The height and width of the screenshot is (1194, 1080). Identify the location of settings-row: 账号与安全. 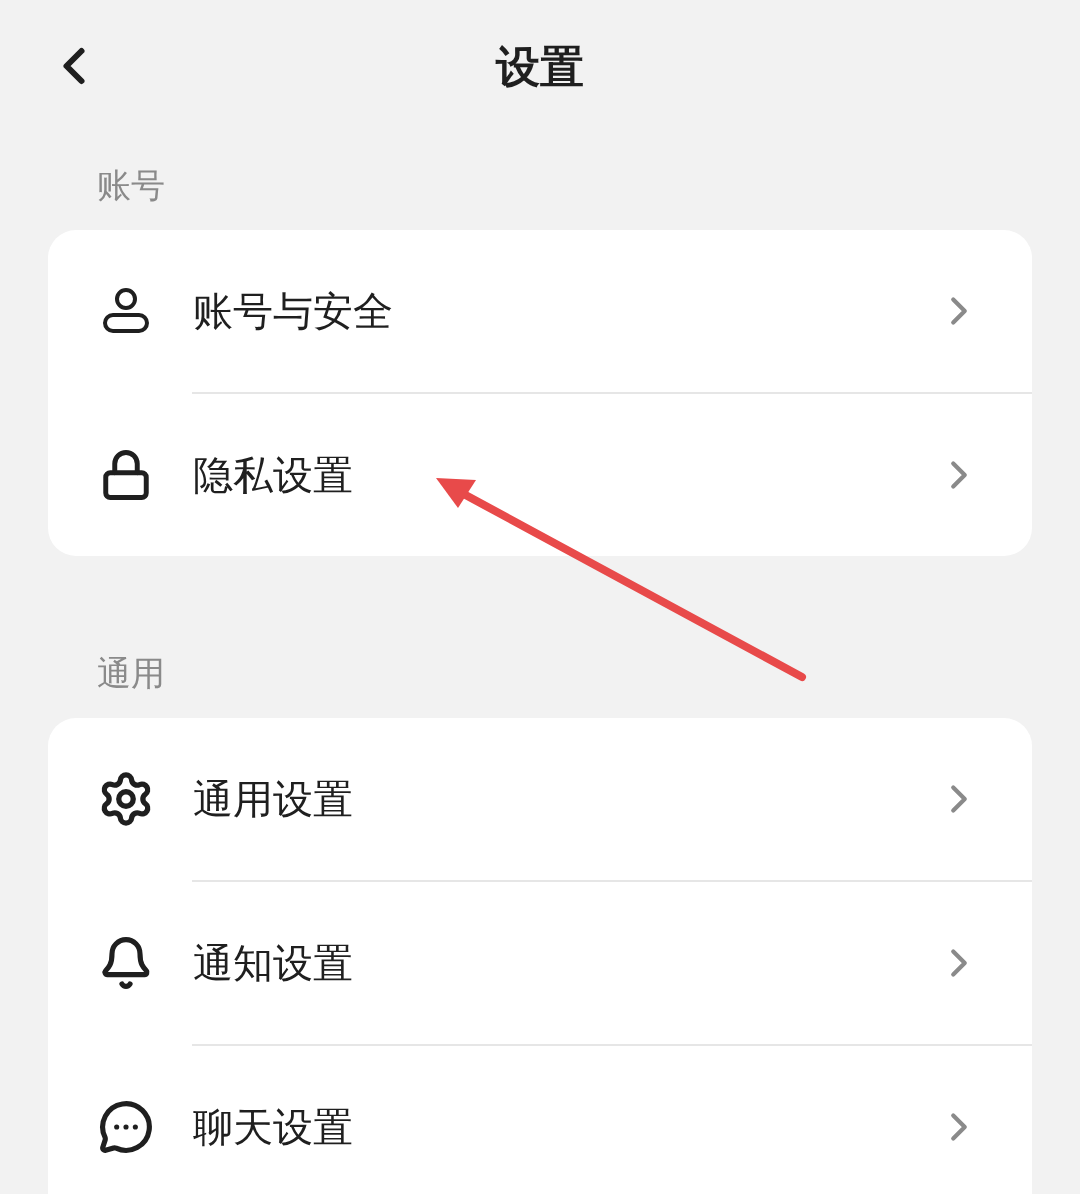
(540, 311).